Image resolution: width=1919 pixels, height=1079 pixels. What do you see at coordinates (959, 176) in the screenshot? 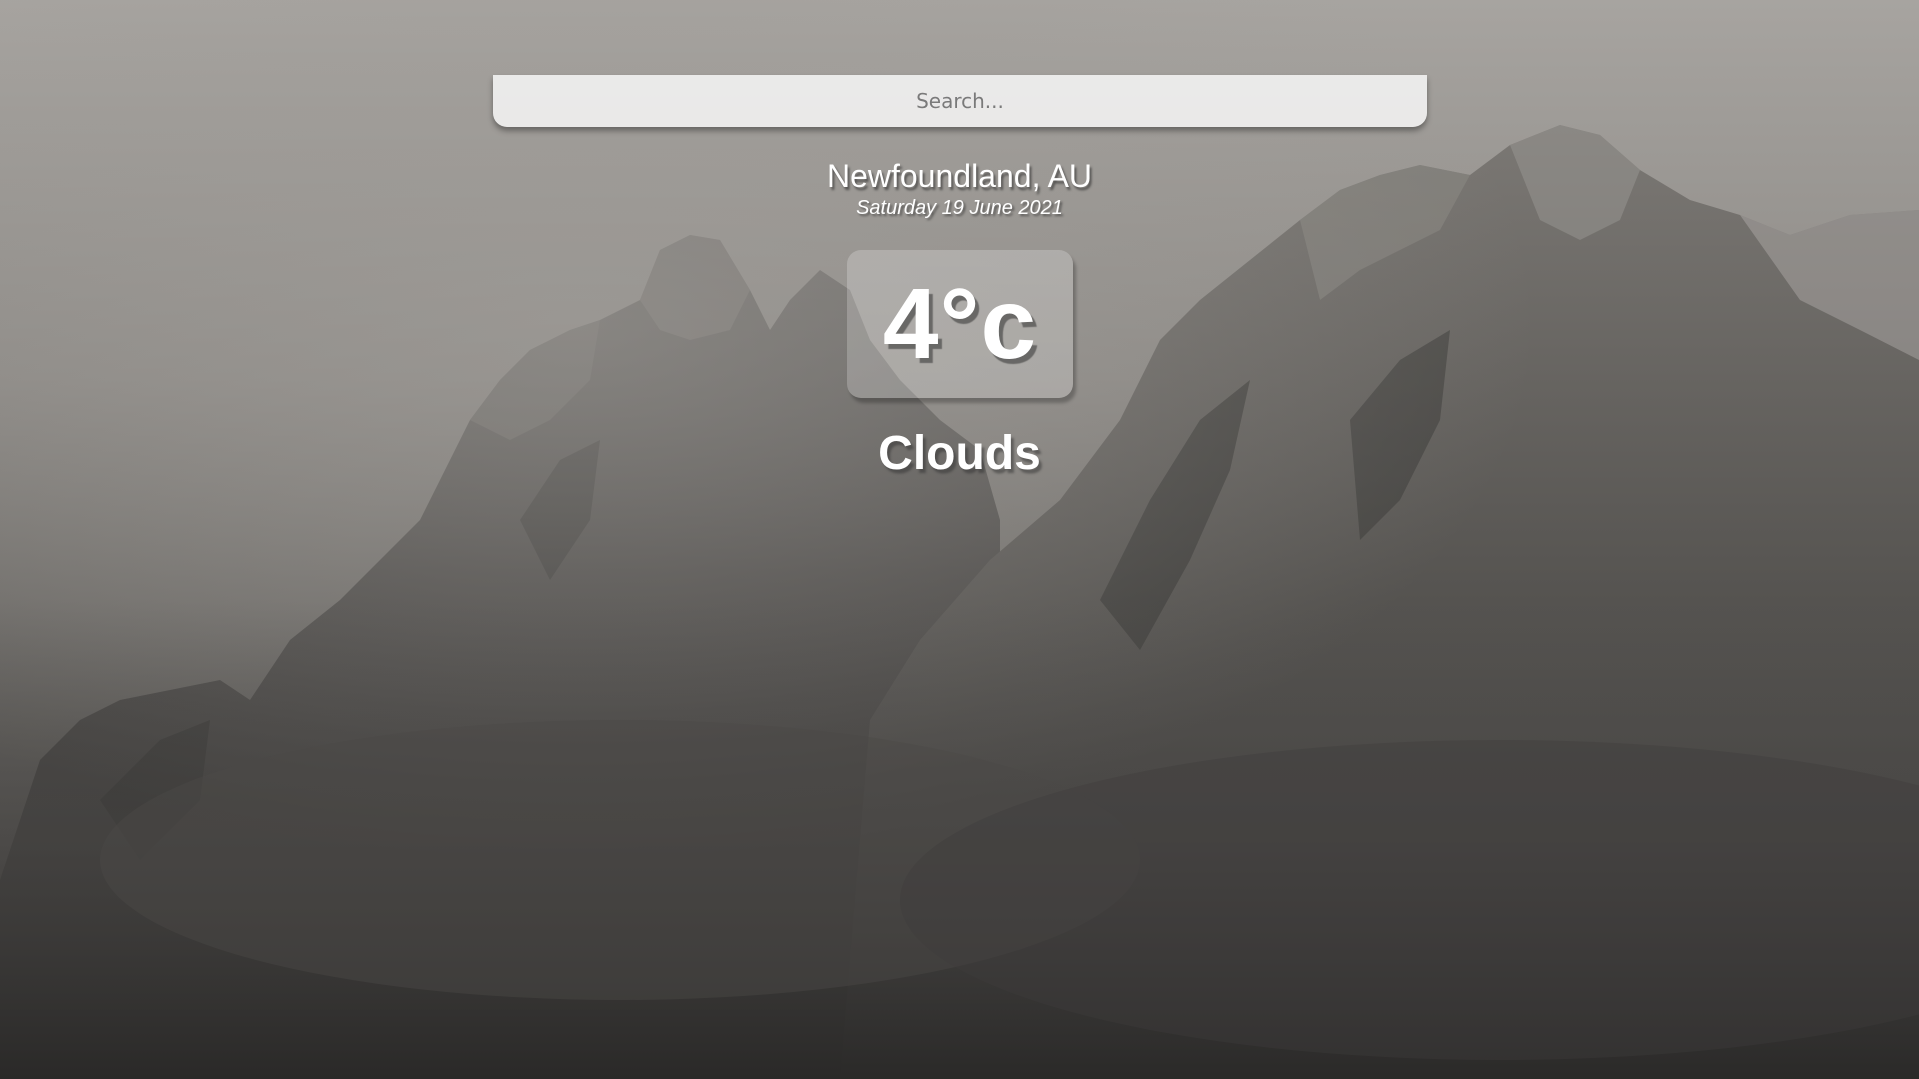
I see `location-label: Newfoundland, AU` at bounding box center [959, 176].